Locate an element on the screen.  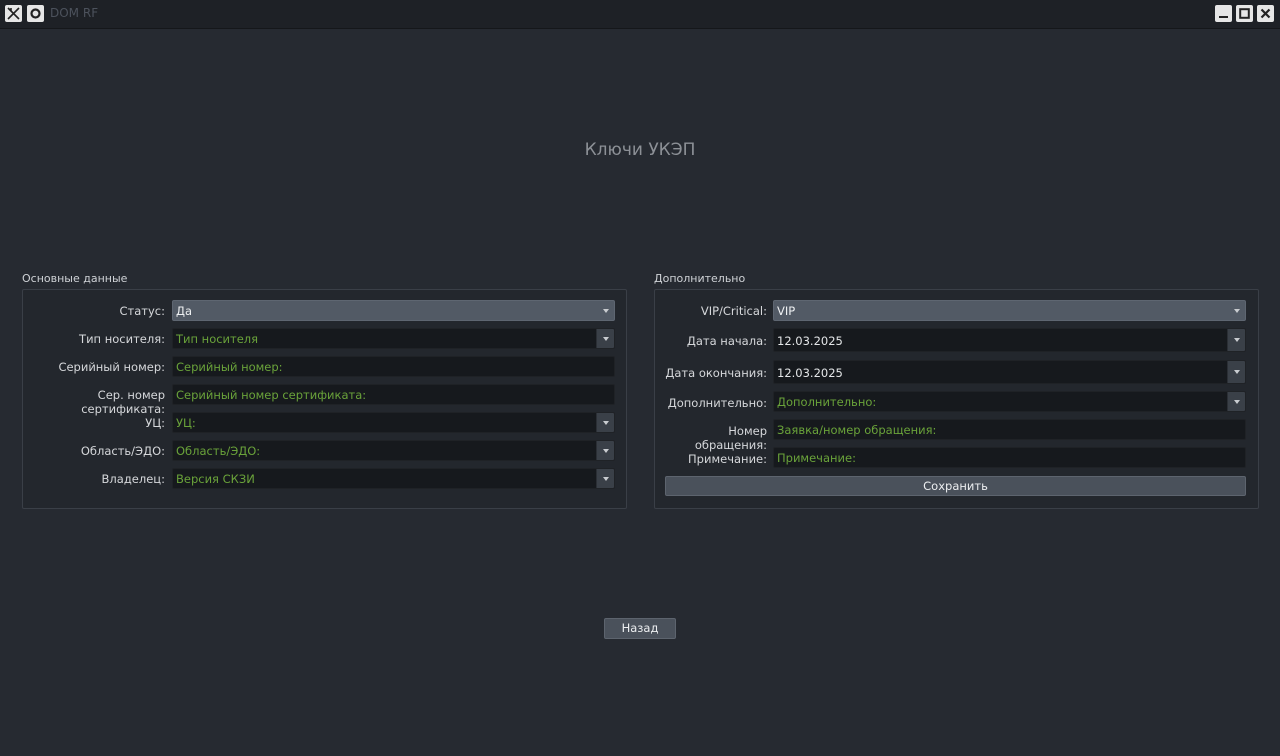
ca-label: УЦ: is located at coordinates (155, 423).